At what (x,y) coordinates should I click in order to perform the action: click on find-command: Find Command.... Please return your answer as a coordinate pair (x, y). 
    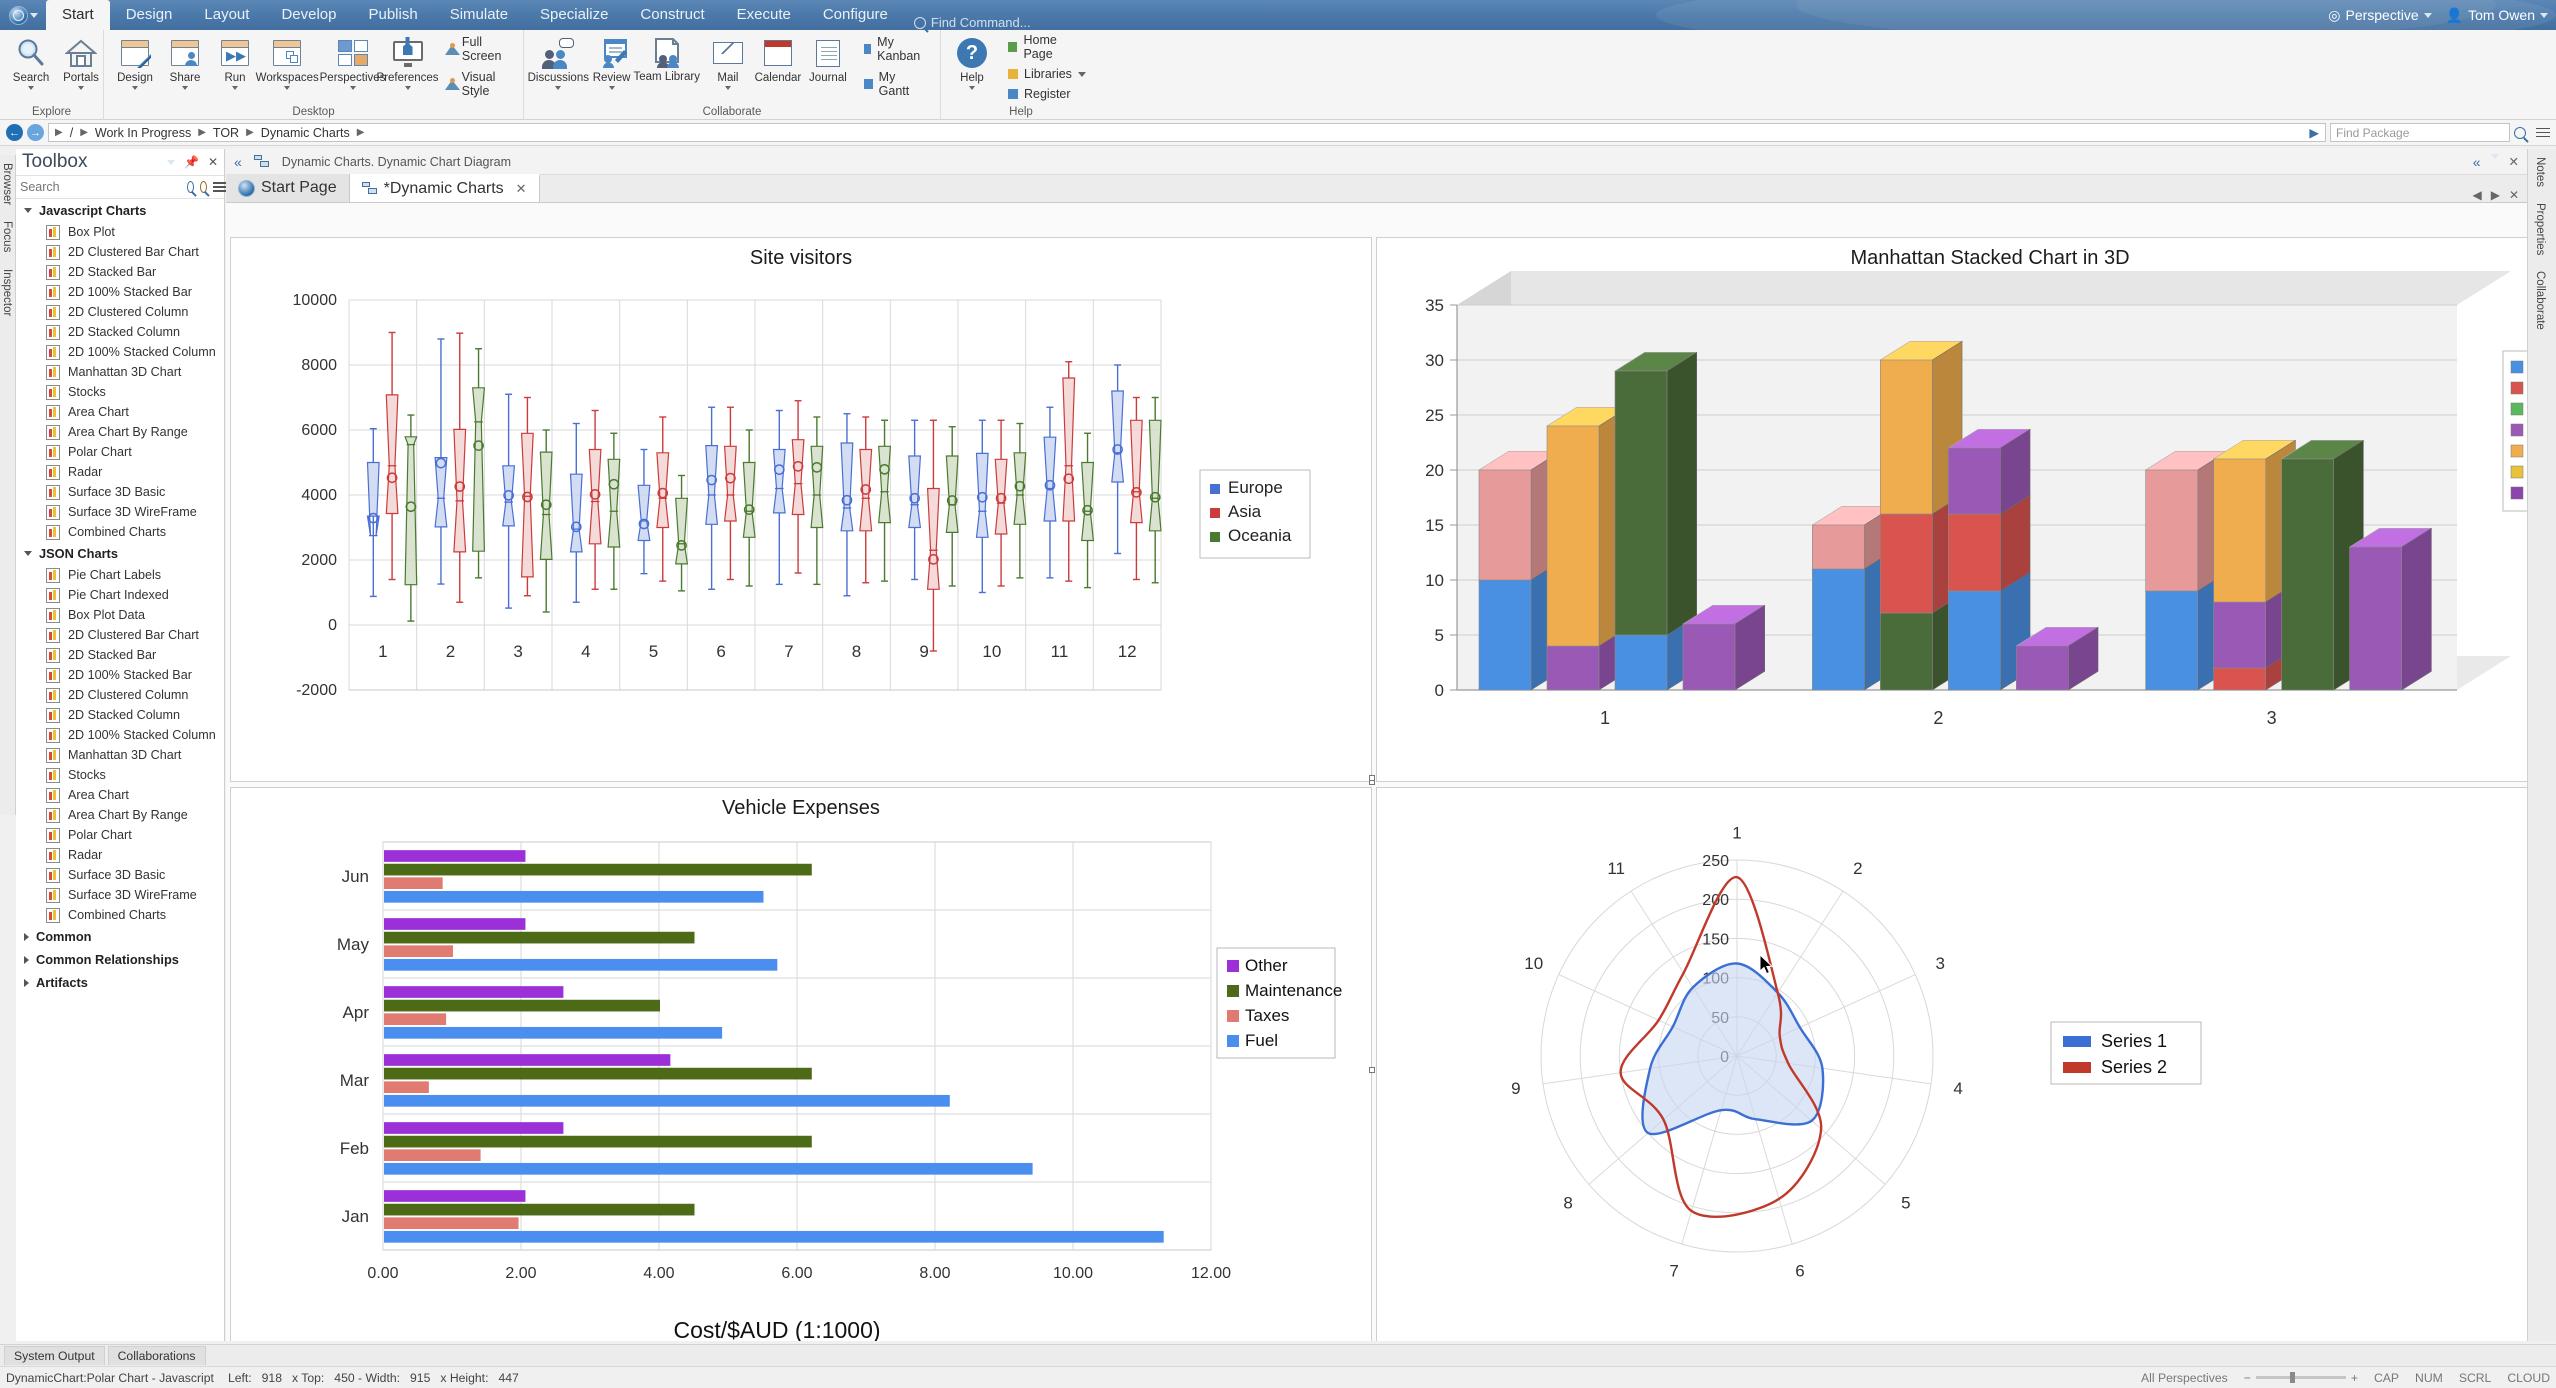
    Looking at the image, I should click on (972, 22).